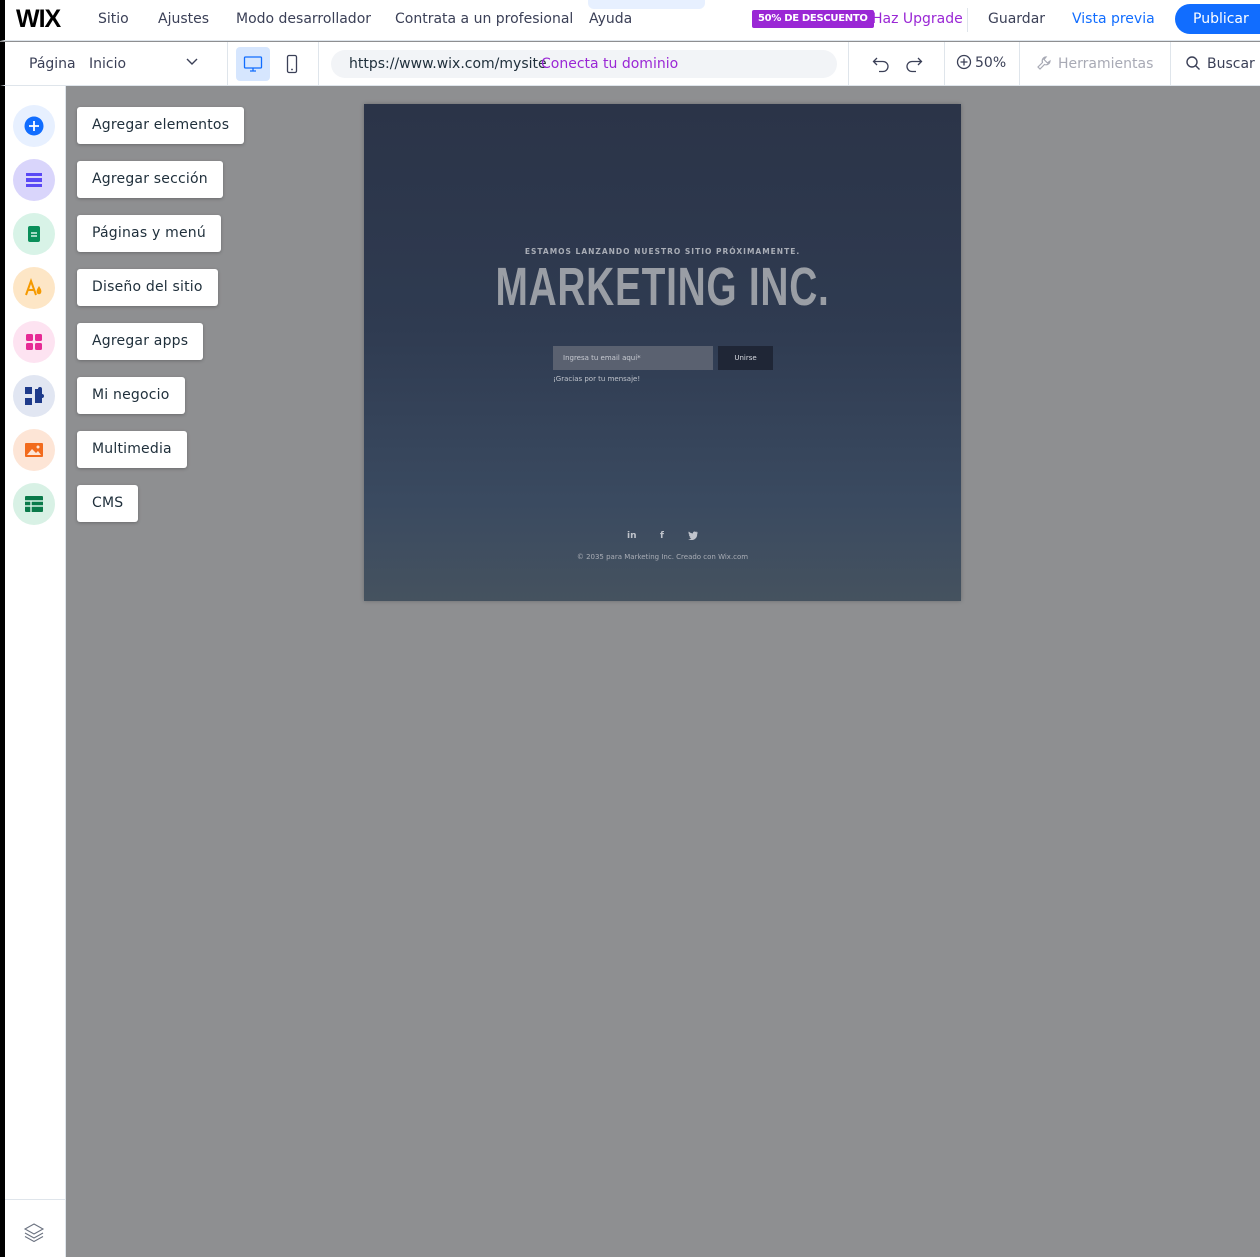  Describe the element at coordinates (632, 536) in the screenshot. I see `linkedin-icon: in` at that location.